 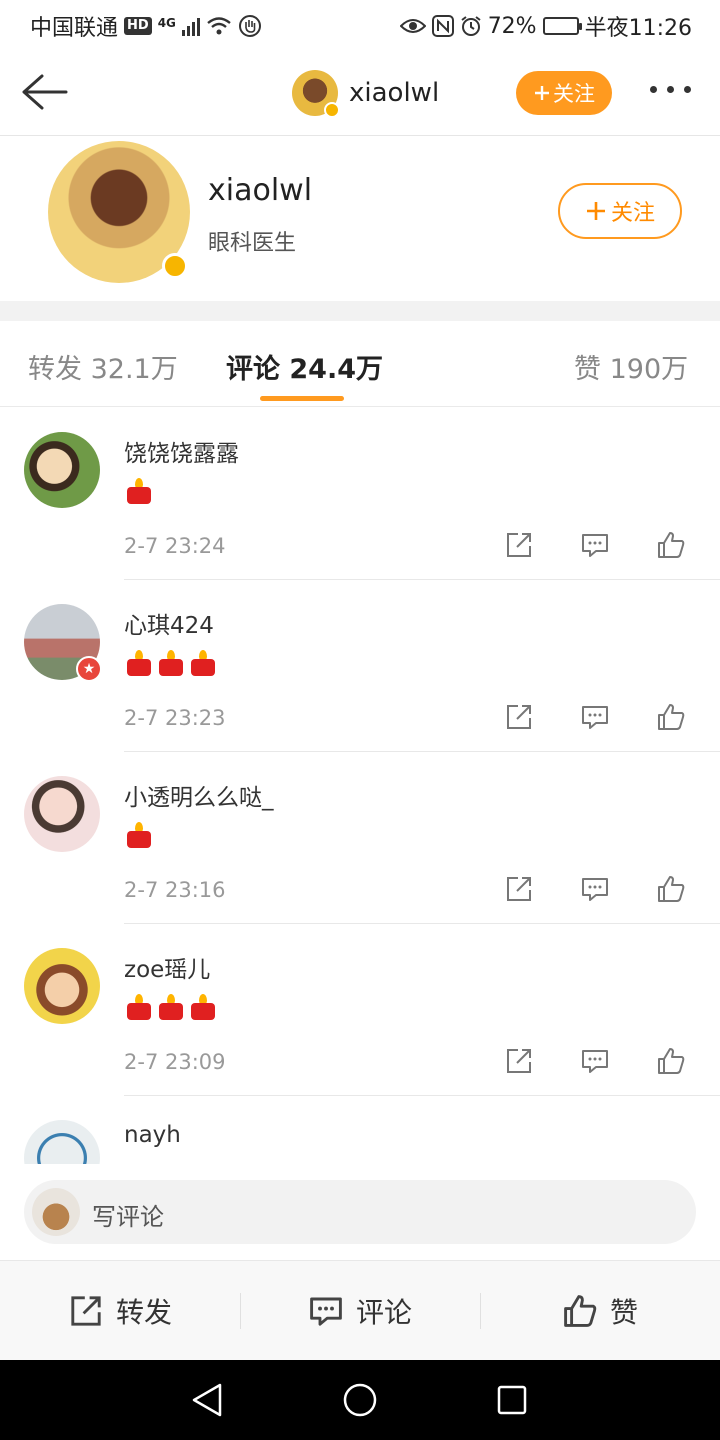 I want to click on tab-bar: 转发 32.1万 评论 24.4万 赞 190万, so click(x=360, y=364).